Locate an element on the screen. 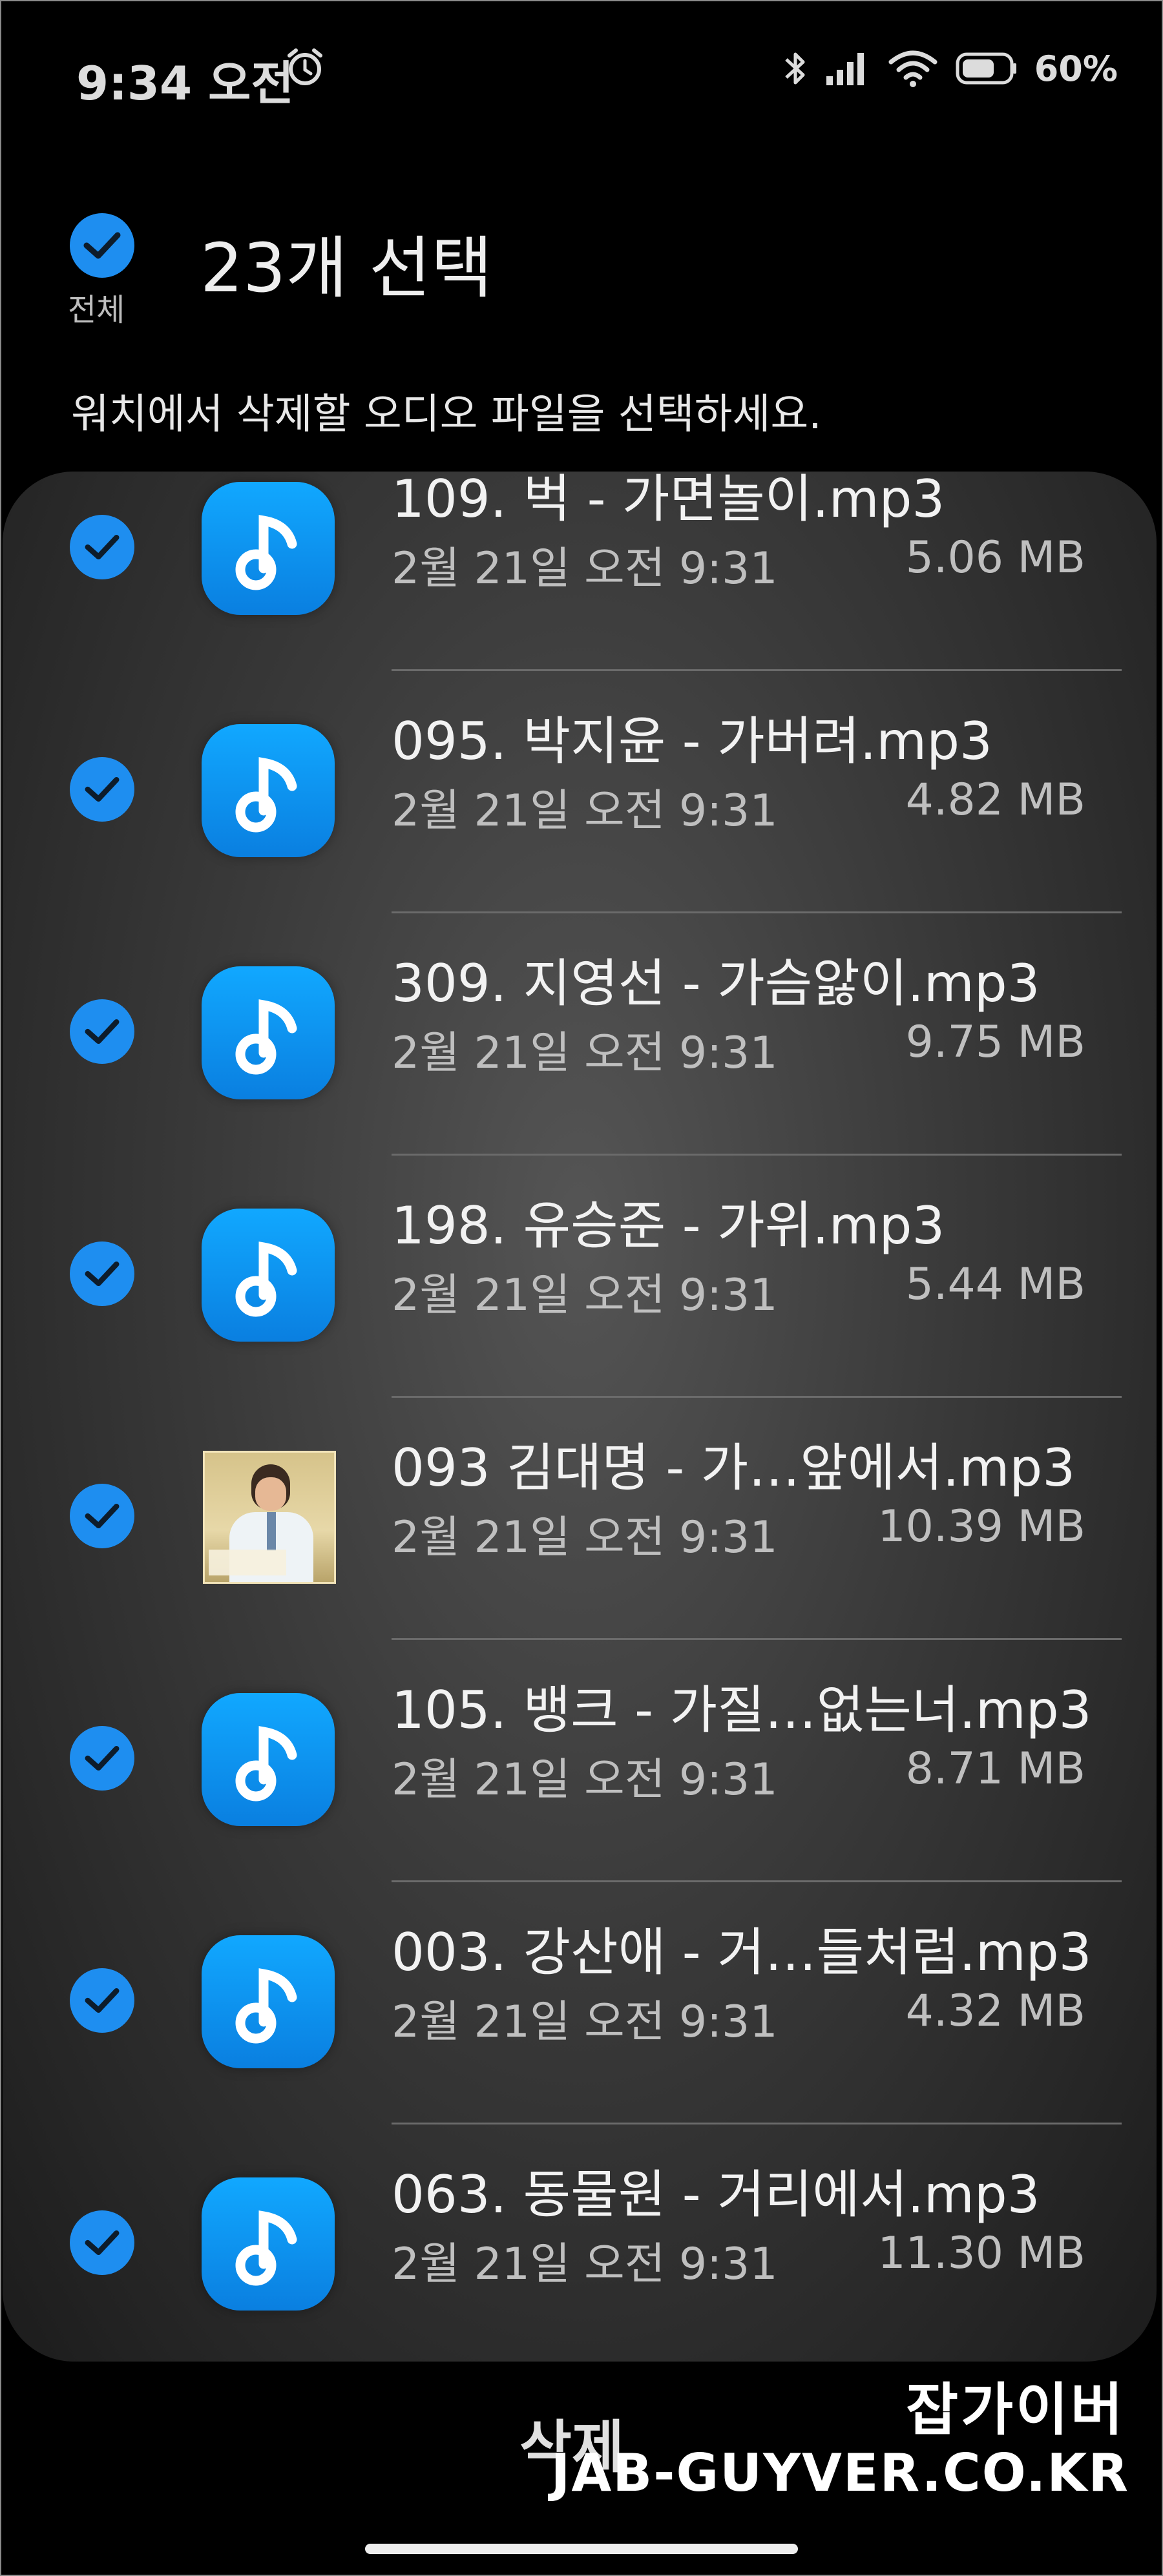 The image size is (1163, 2576). signal-icon is located at coordinates (845, 69).